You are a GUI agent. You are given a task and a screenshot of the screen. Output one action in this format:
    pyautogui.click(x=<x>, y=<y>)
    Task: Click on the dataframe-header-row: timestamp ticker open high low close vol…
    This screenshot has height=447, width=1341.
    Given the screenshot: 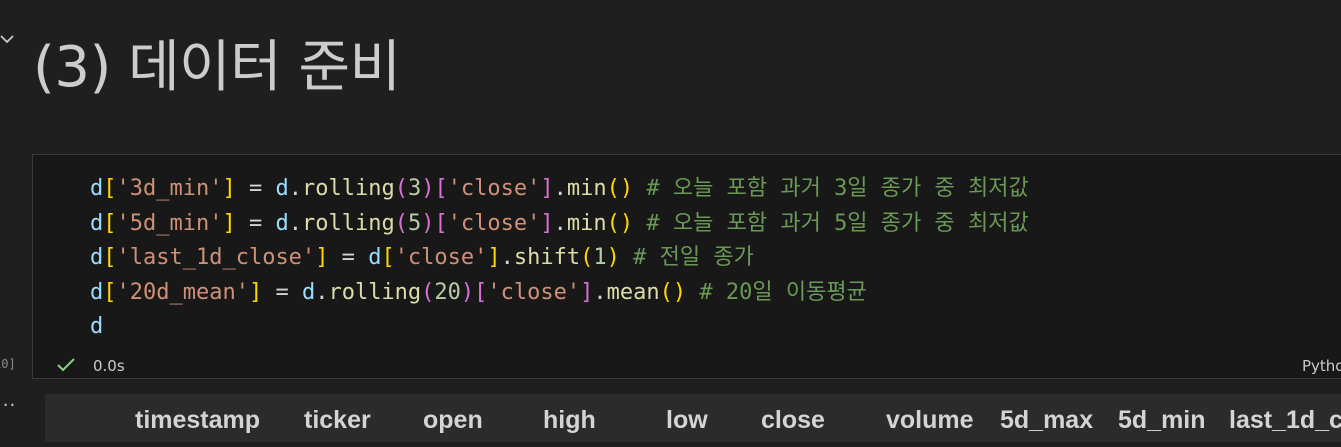 What is the action you would take?
    pyautogui.click(x=693, y=418)
    